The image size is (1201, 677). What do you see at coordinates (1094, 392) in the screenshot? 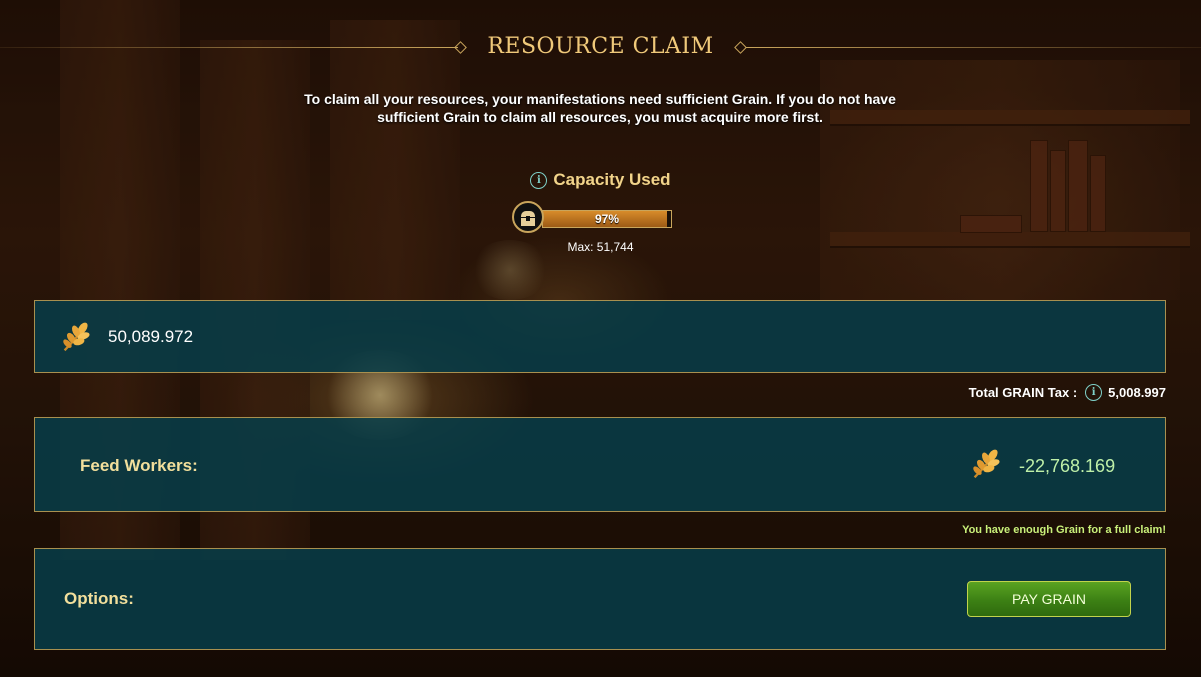
I see `tax-info-icon: i` at bounding box center [1094, 392].